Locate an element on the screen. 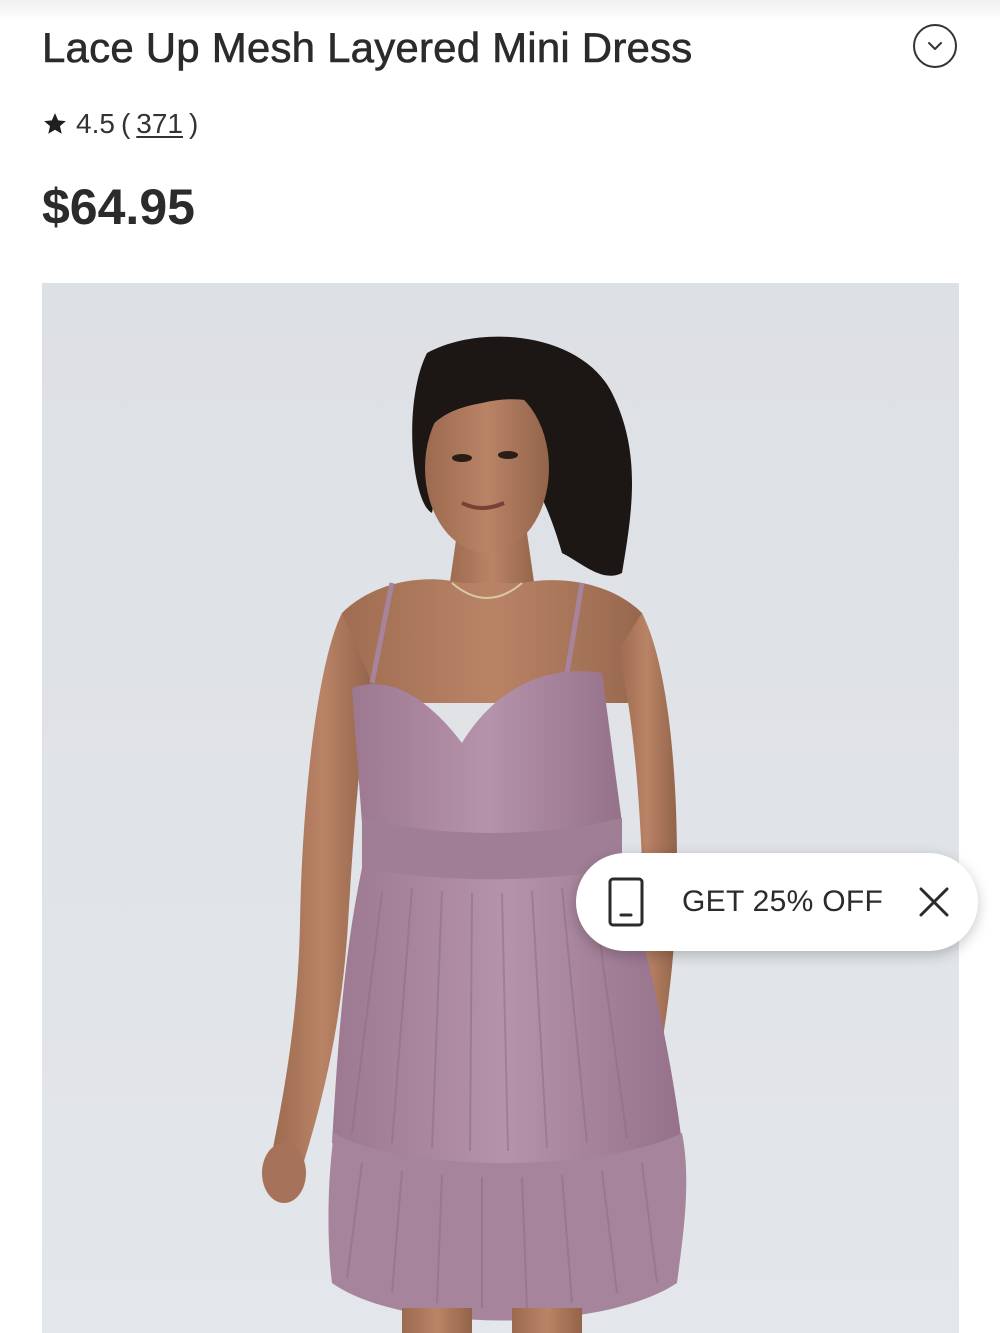  rating-close-paren: ) is located at coordinates (193, 123).